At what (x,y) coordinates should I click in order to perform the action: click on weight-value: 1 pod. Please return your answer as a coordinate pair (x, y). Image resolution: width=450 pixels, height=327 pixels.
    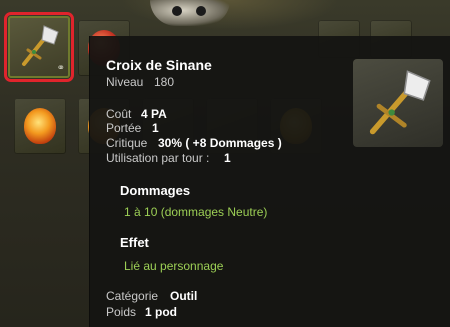
    Looking at the image, I should click on (161, 312).